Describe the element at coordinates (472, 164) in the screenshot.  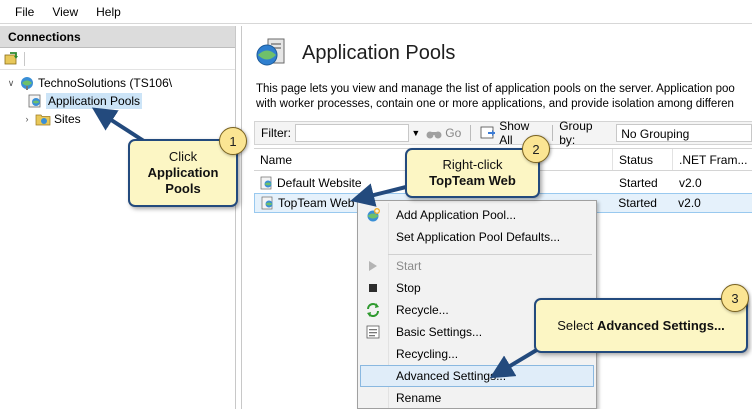
I see `callout-text: Right-click` at that location.